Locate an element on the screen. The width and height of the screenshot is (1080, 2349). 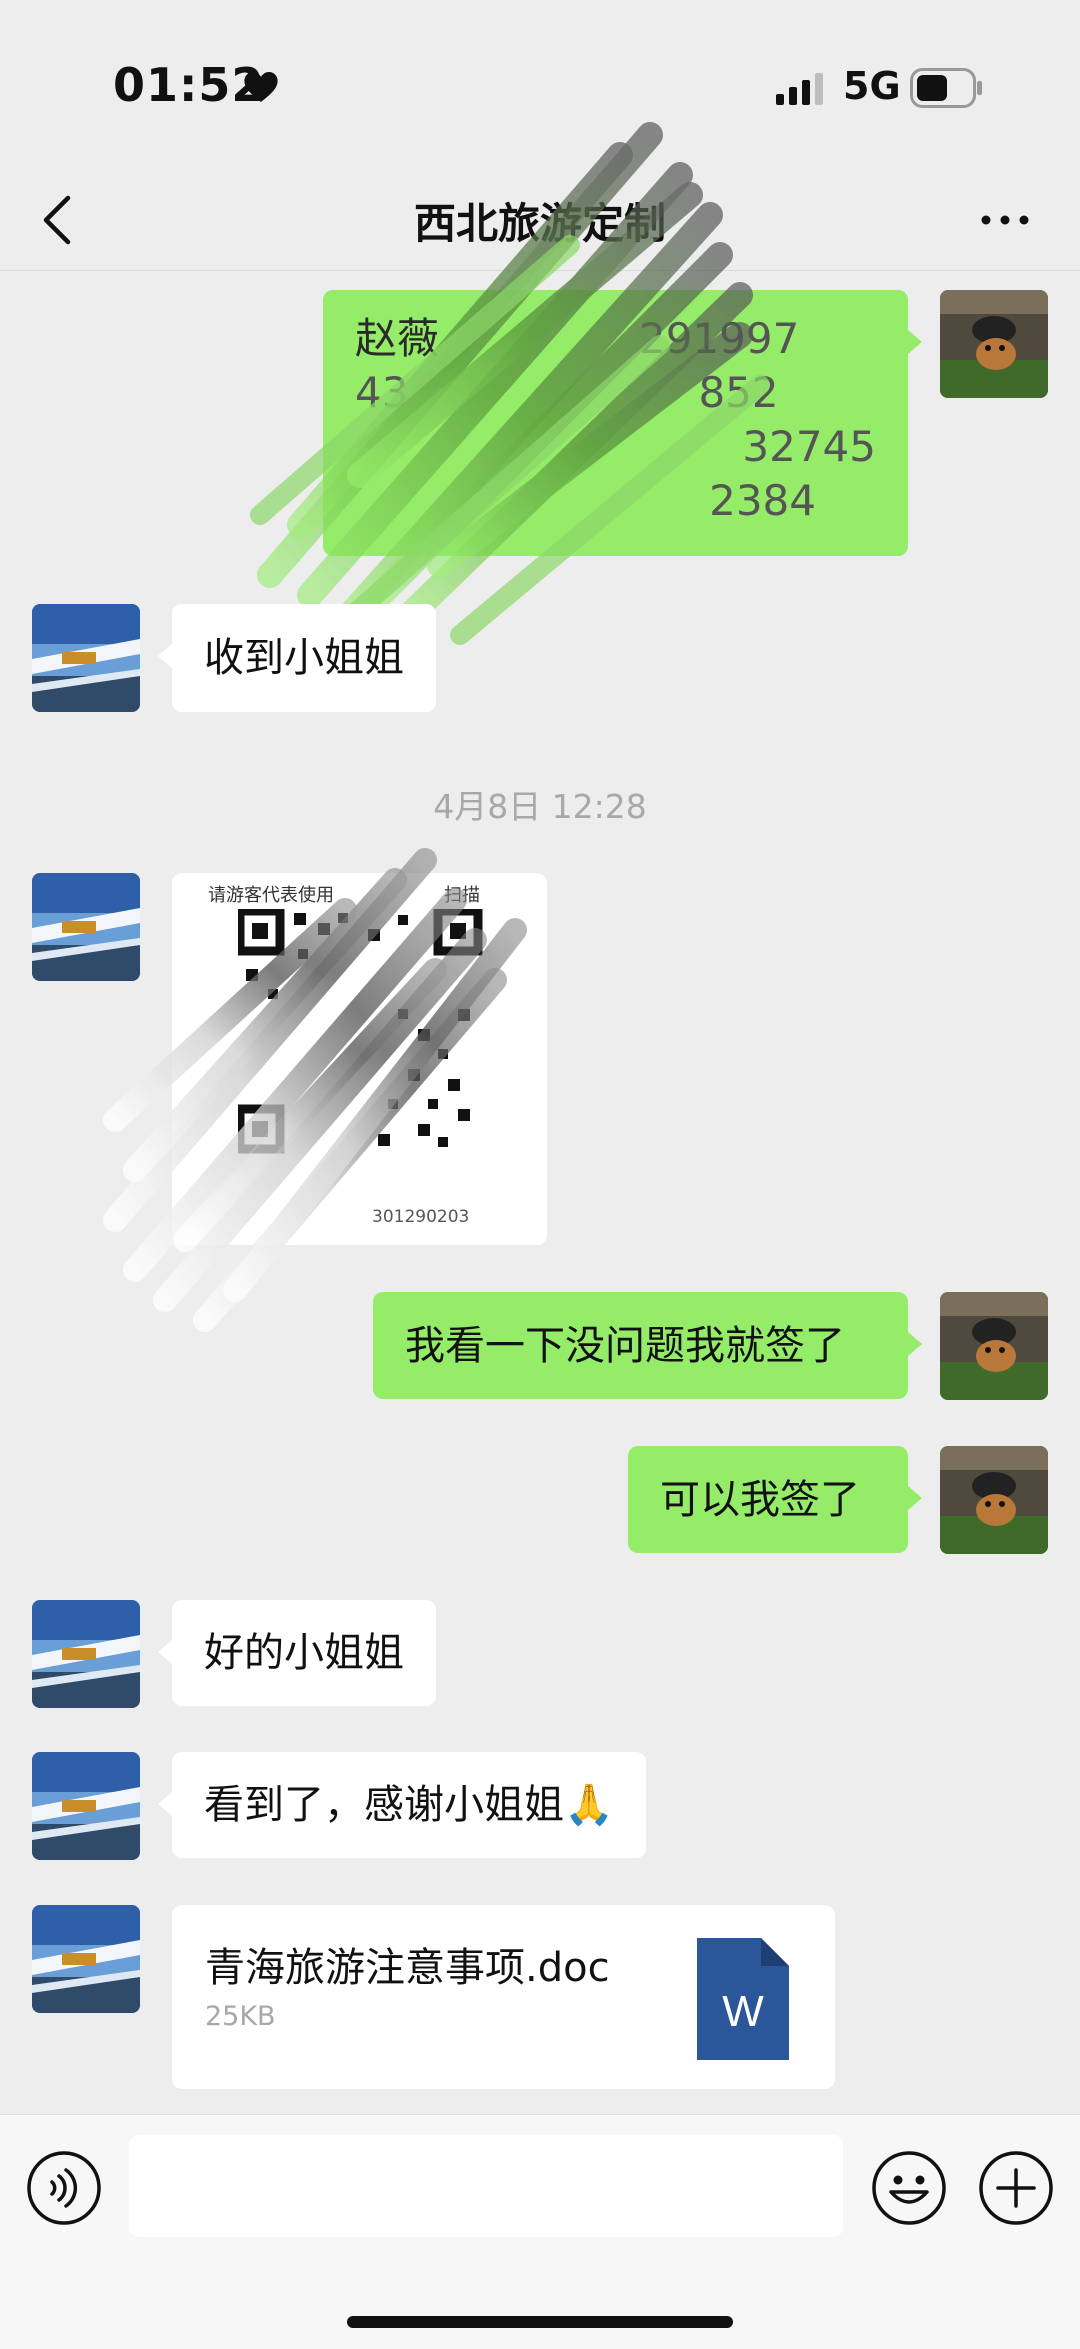
voice-icon is located at coordinates (64, 2188).